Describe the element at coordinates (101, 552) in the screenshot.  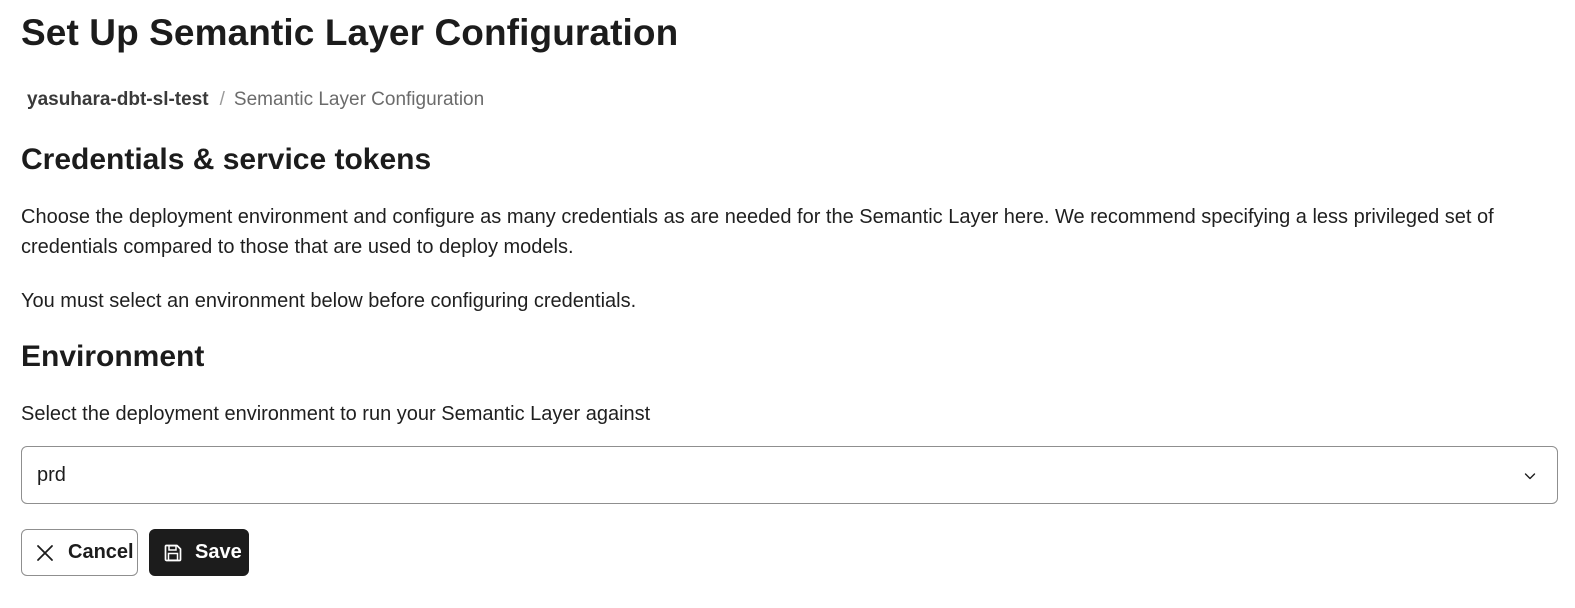
I see `cancel-button-label: Cancel` at that location.